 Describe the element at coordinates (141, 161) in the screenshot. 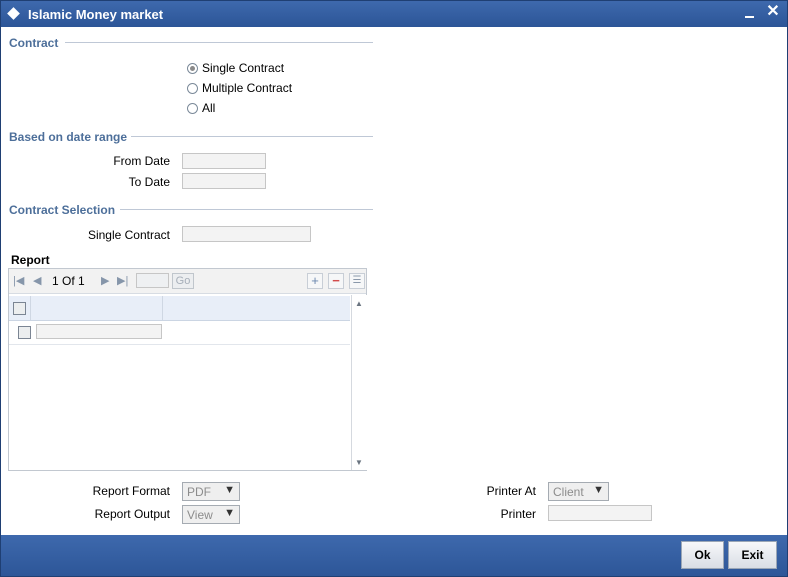

I see `from-date-label: From Date` at that location.